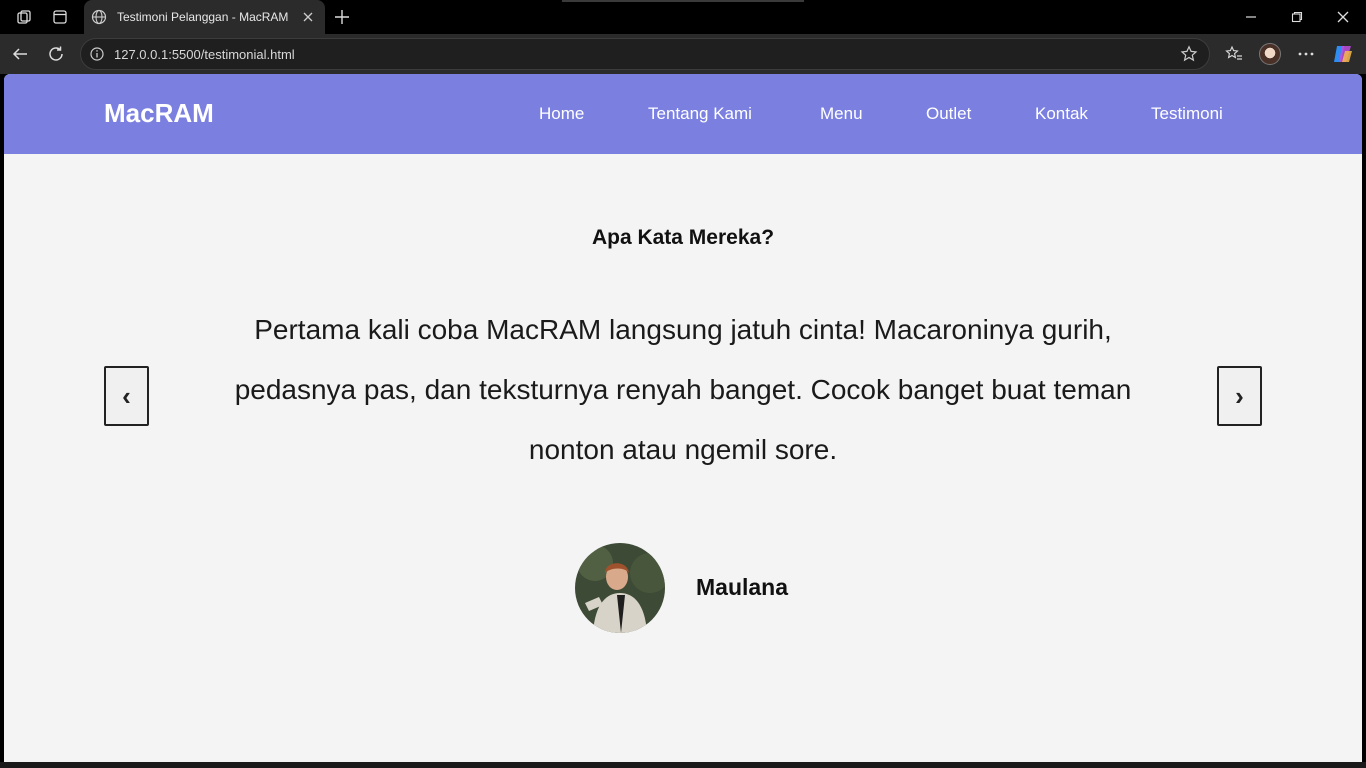  What do you see at coordinates (204, 54) in the screenshot?
I see `url-text: 127.0.0.1:5500/testimonial.html` at bounding box center [204, 54].